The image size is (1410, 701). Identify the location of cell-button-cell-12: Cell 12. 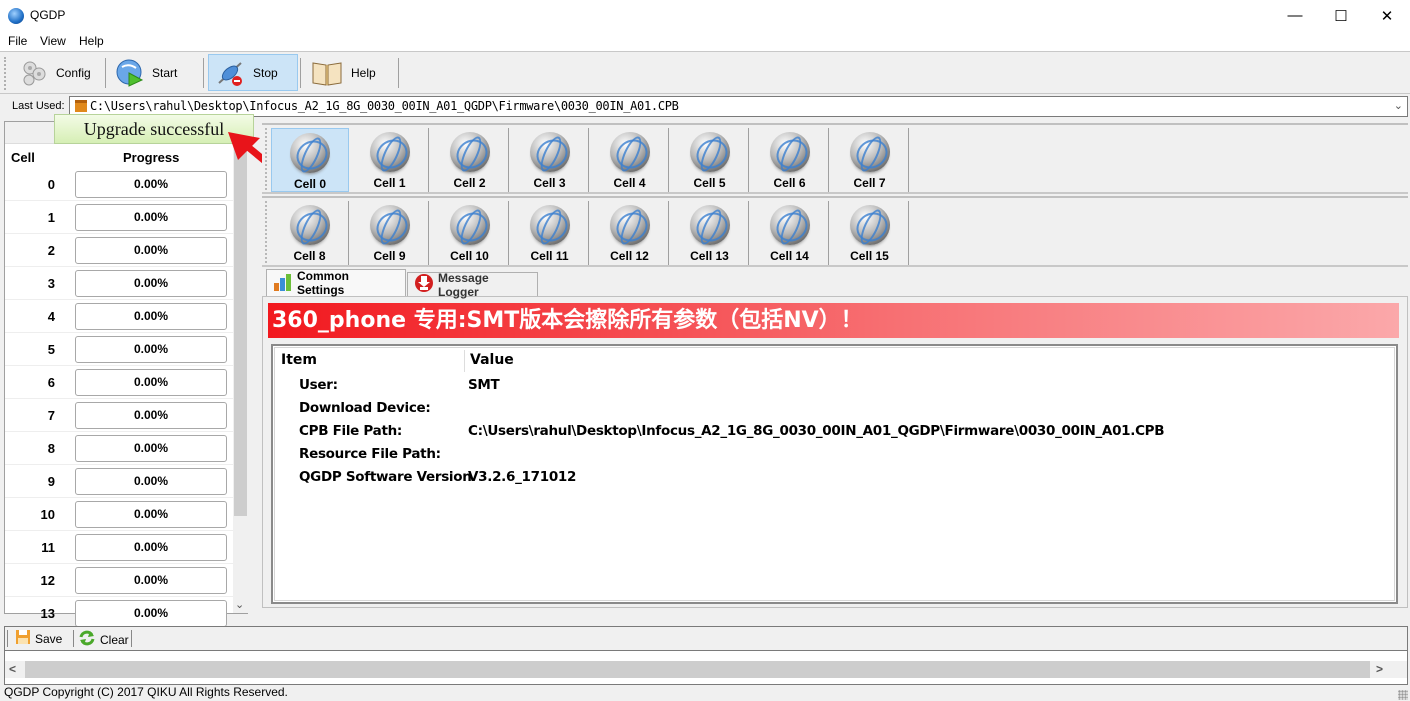
(630, 233).